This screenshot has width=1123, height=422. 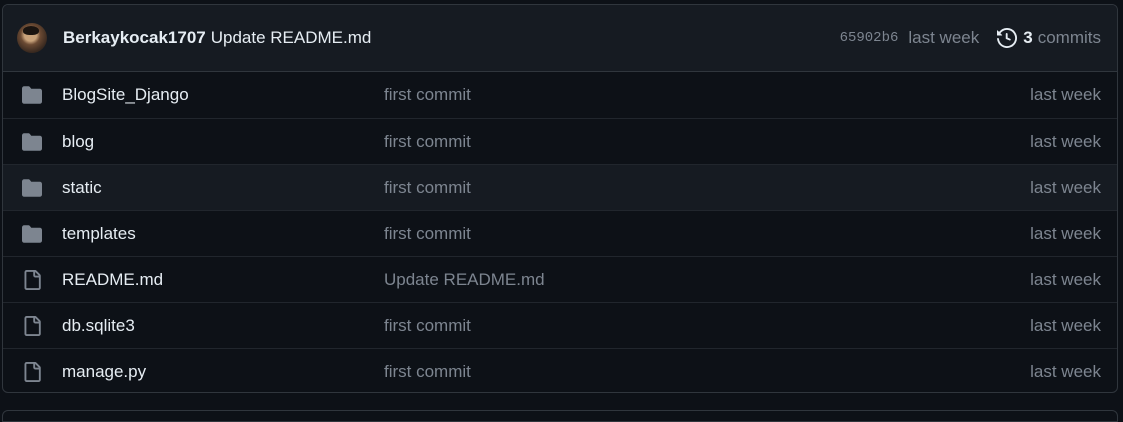 I want to click on commits-history-link: 3 commits, so click(x=1049, y=38).